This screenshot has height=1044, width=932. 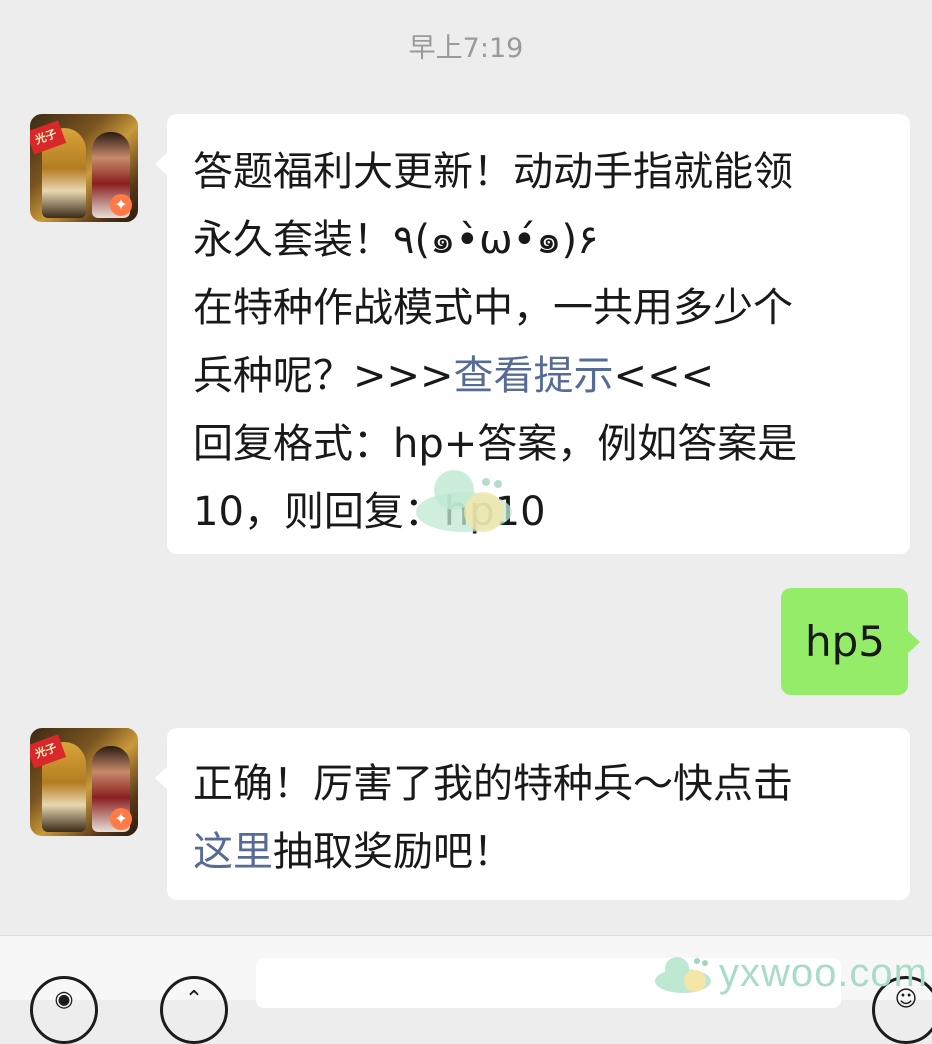 What do you see at coordinates (538, 852) in the screenshot?
I see `message-line: 这里抽取奖励吧！` at bounding box center [538, 852].